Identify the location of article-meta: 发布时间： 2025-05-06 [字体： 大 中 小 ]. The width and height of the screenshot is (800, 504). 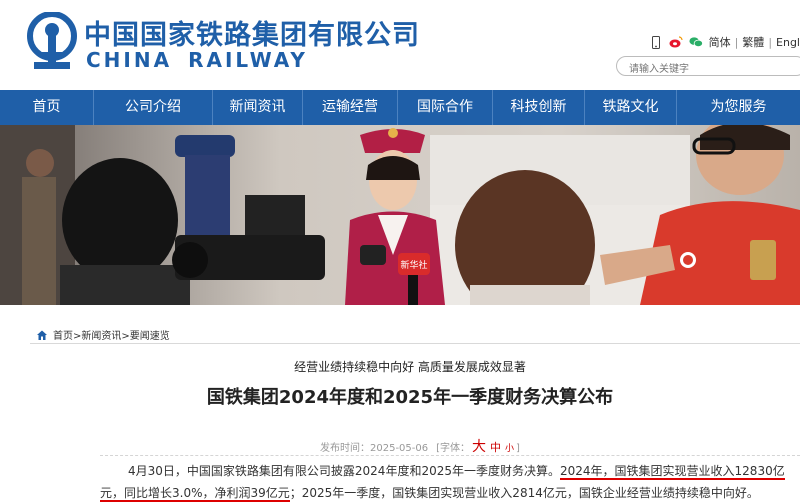
(420, 446).